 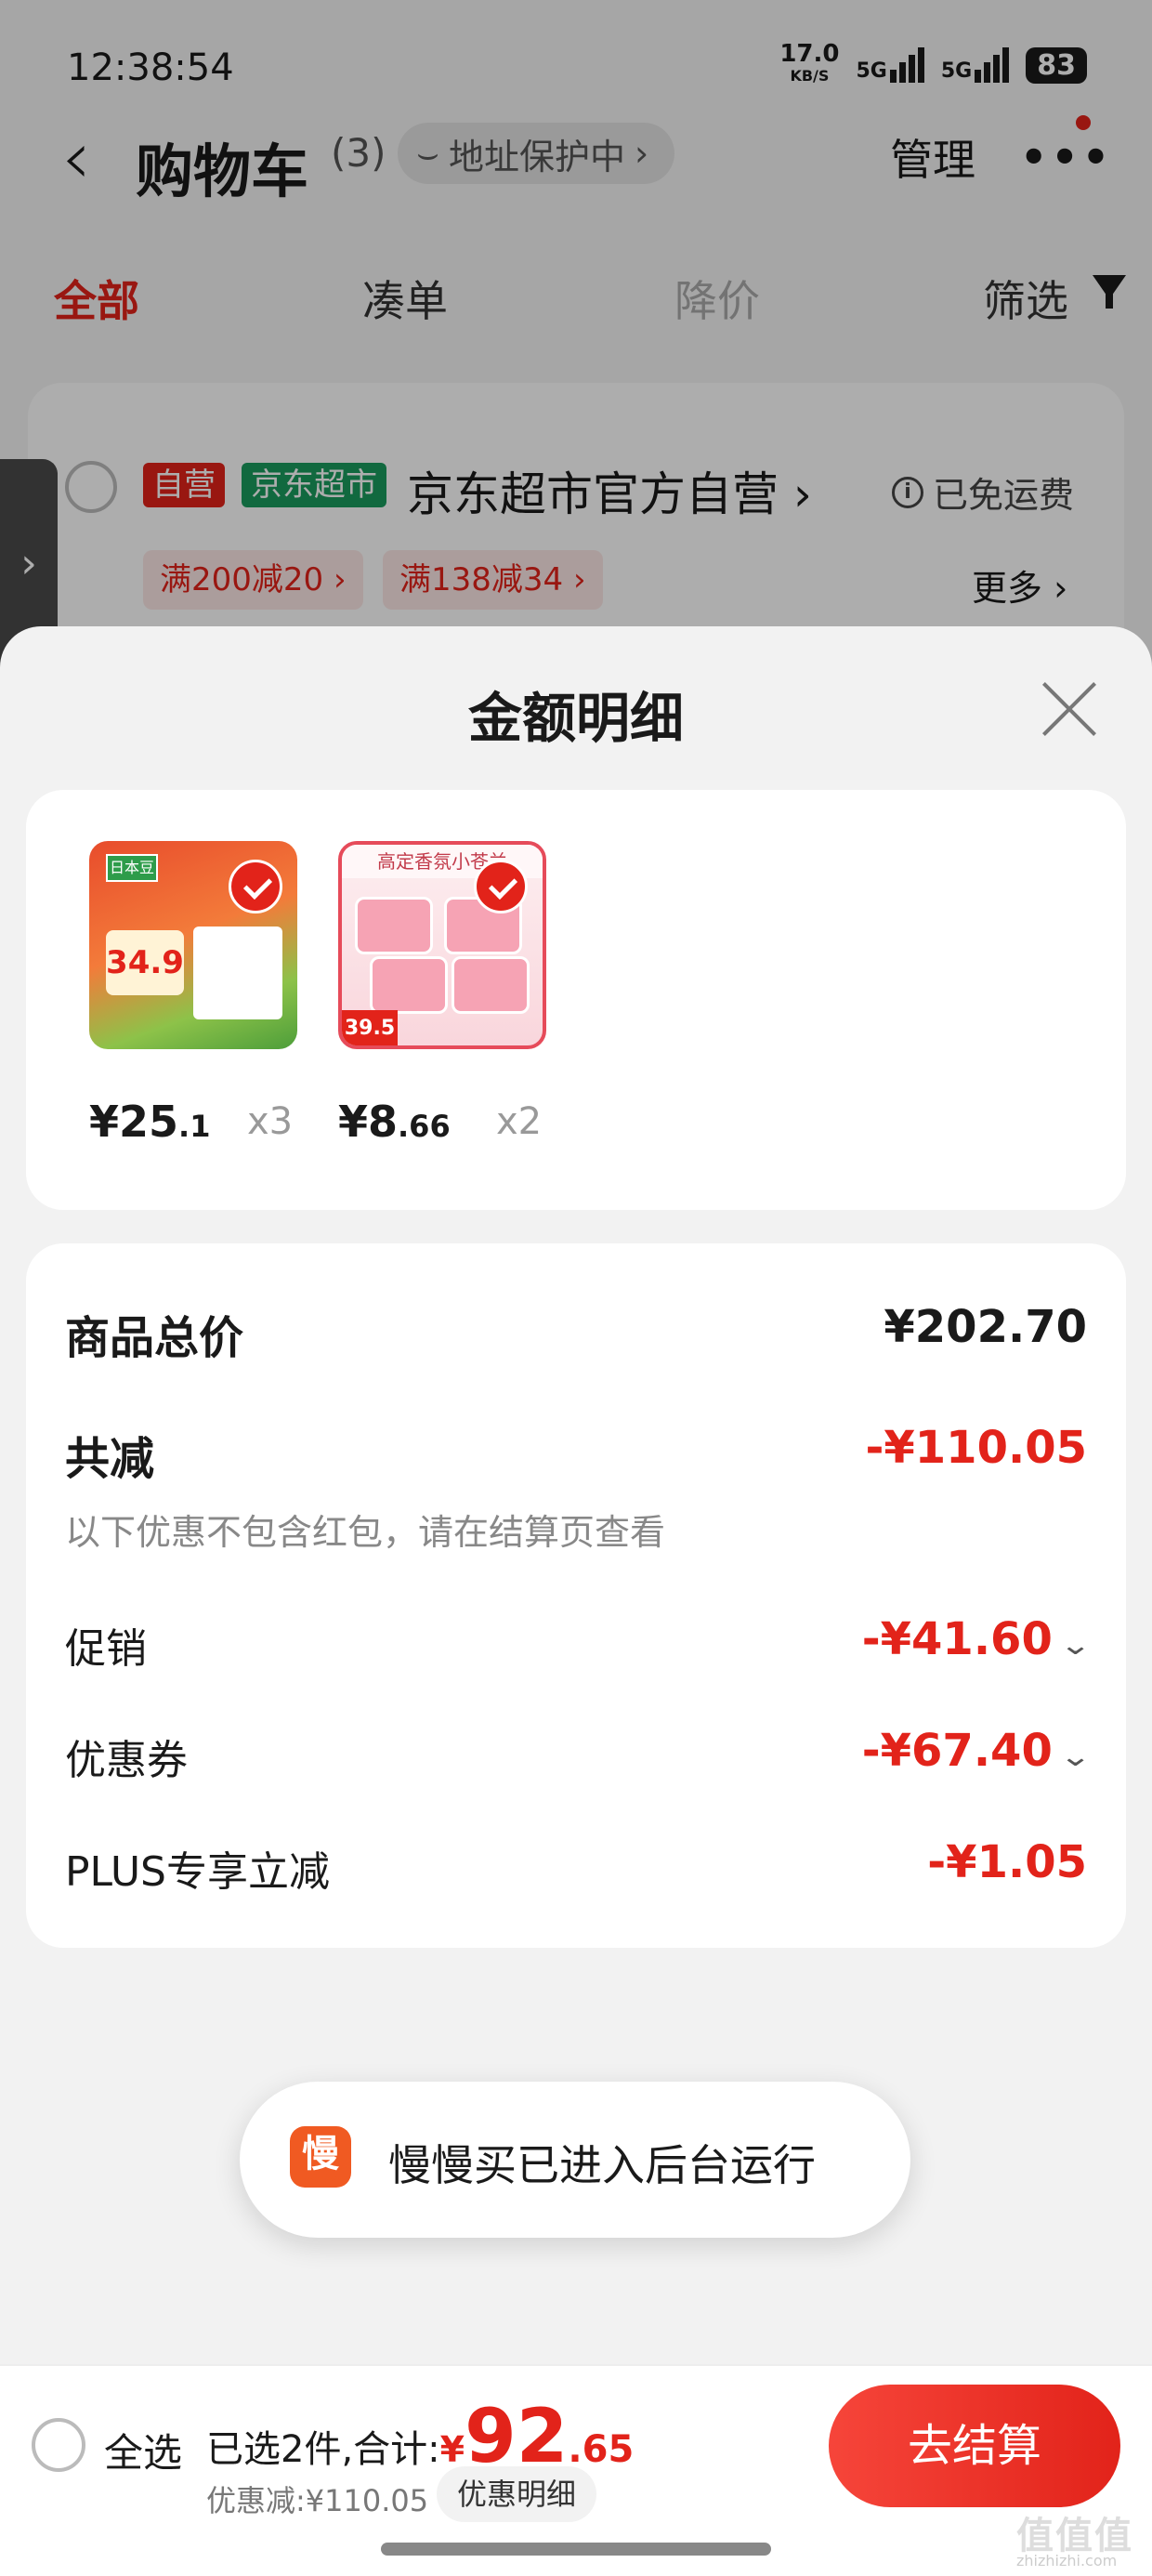 What do you see at coordinates (517, 2436) in the screenshot?
I see `total-amount: 92` at bounding box center [517, 2436].